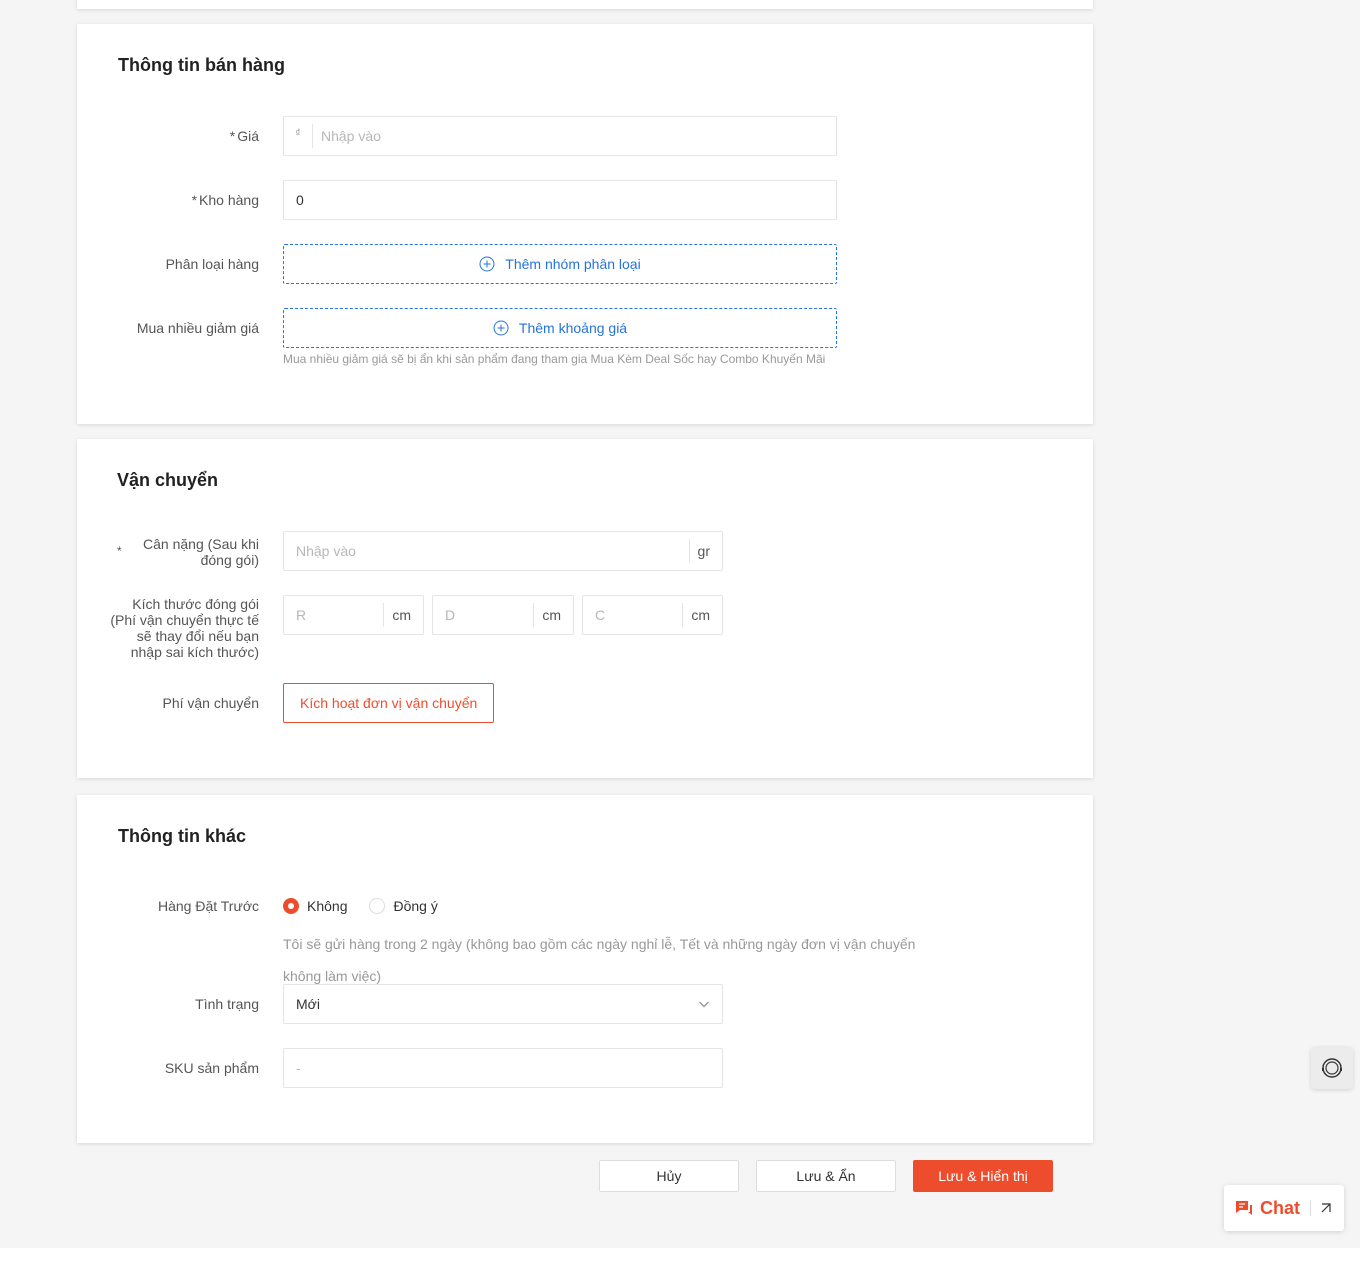 The image size is (1360, 1272). Describe the element at coordinates (403, 615) in the screenshot. I see `length-unit: cm` at that location.